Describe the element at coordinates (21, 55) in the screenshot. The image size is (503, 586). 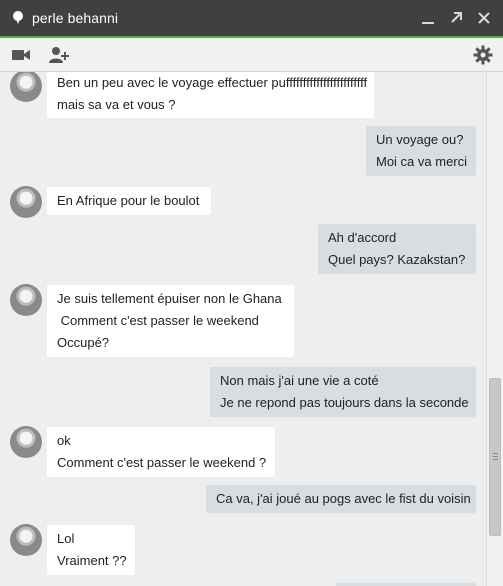
I see `video-call-icon` at that location.